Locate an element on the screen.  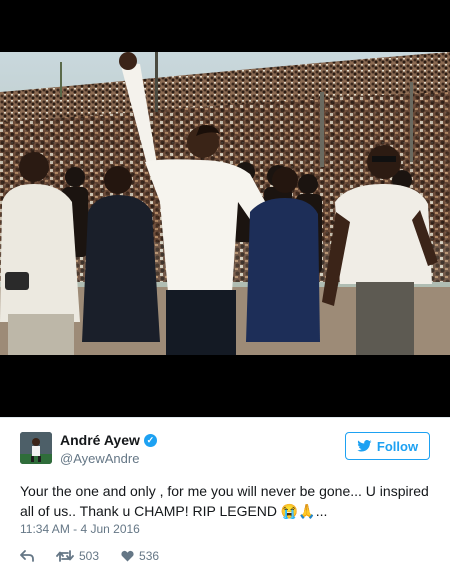
heart-icon is located at coordinates (127, 556).